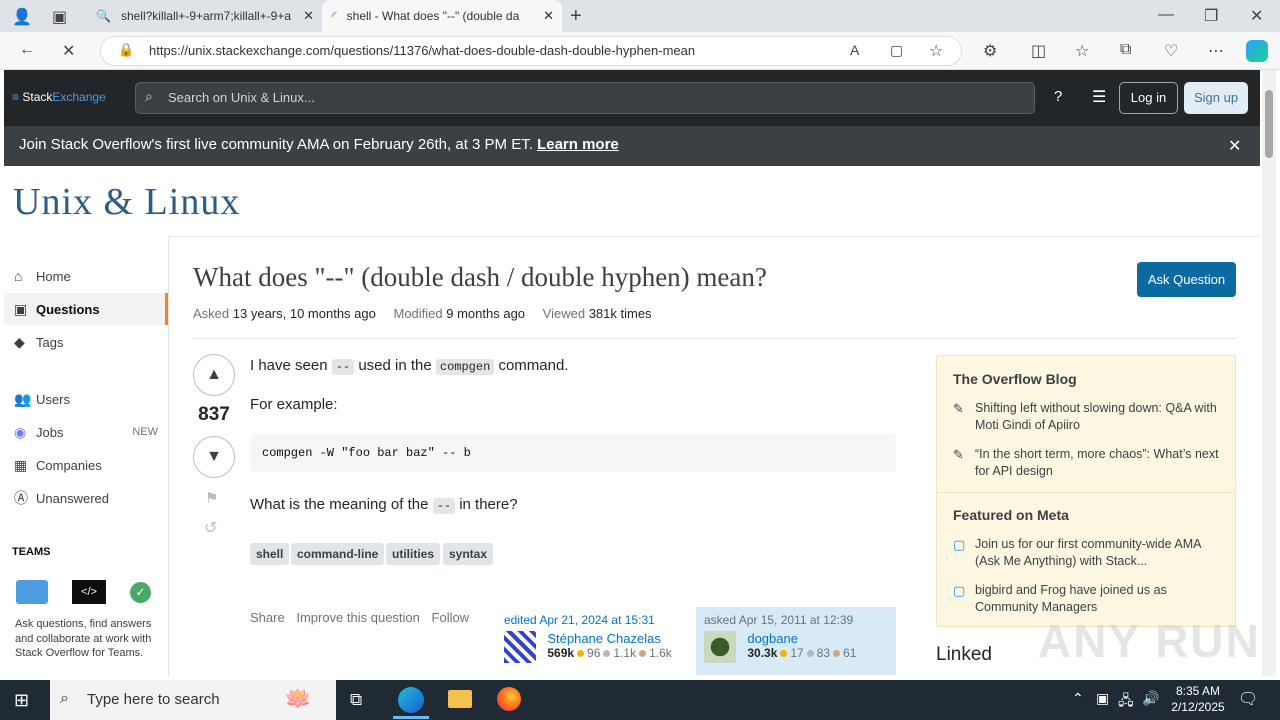 The height and width of the screenshot is (720, 1280). Describe the element at coordinates (22, 17) in the screenshot. I see `profile-icon: 👤` at that location.